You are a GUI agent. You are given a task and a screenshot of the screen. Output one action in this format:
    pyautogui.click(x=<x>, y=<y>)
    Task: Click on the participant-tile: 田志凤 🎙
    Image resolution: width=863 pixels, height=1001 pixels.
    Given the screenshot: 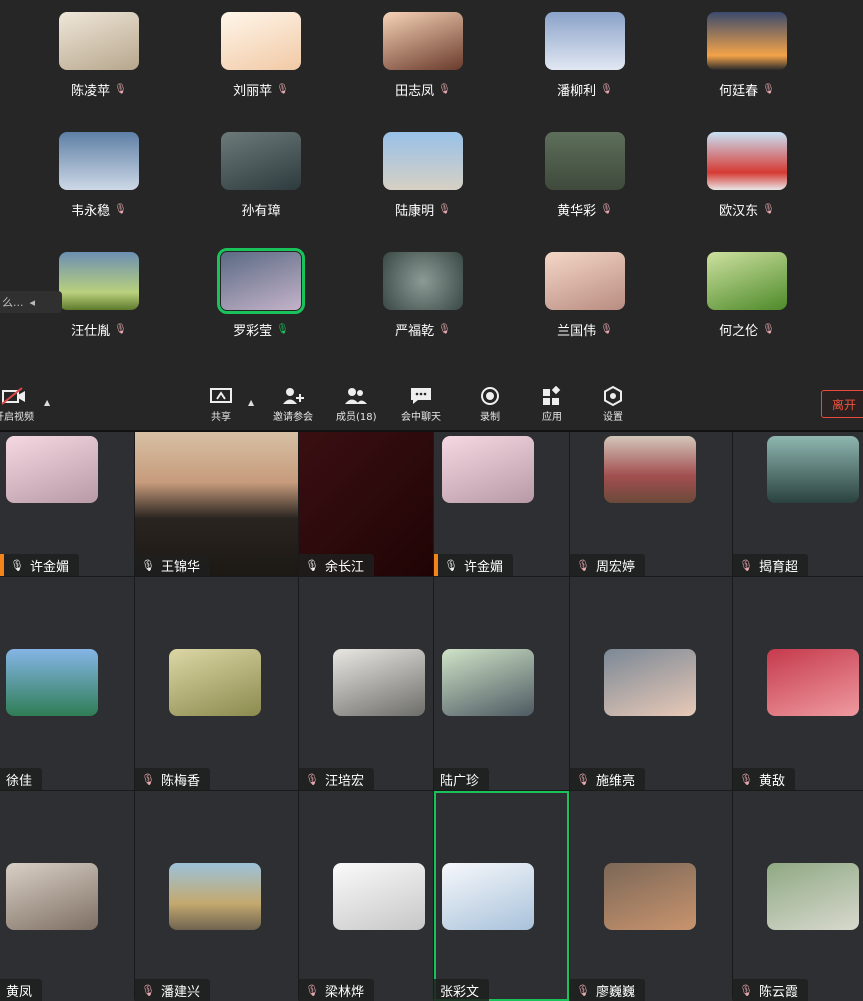 What is the action you would take?
    pyautogui.click(x=423, y=70)
    